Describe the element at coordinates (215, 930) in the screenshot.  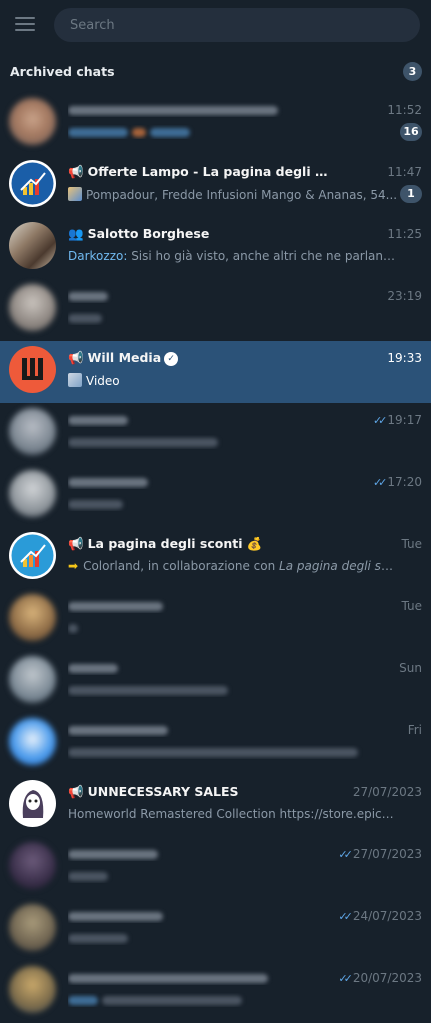
I see `chat-row: ✓✓ 24/07/2023` at that location.